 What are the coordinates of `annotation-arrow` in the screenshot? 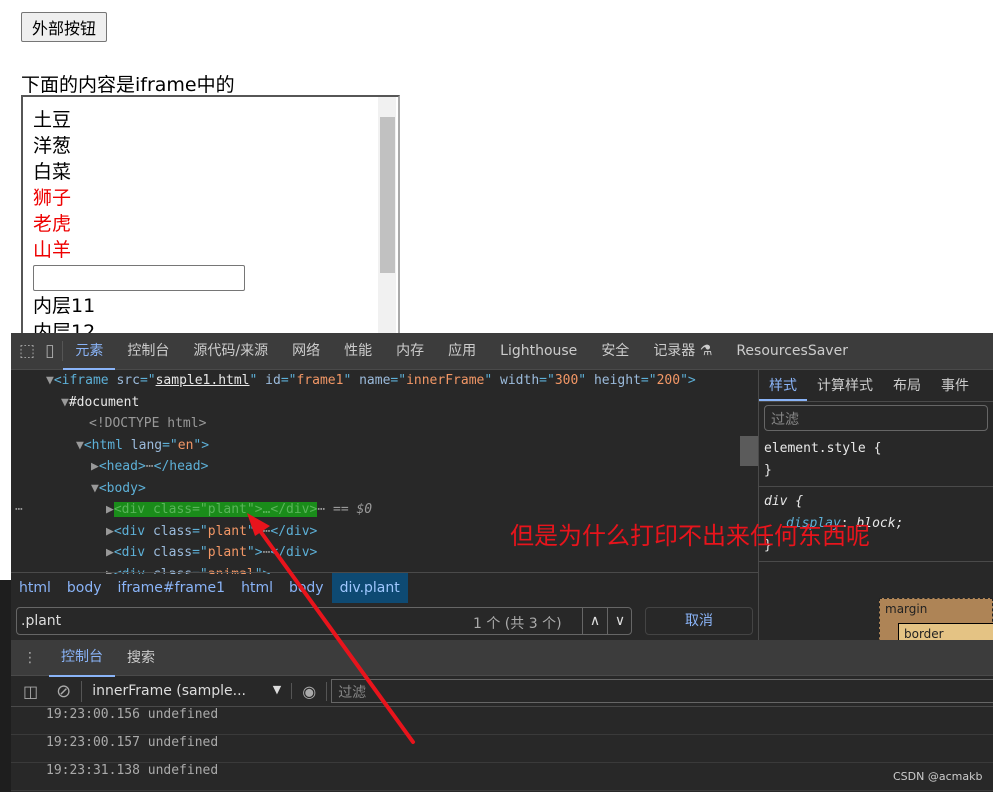 It's located at (331, 628).